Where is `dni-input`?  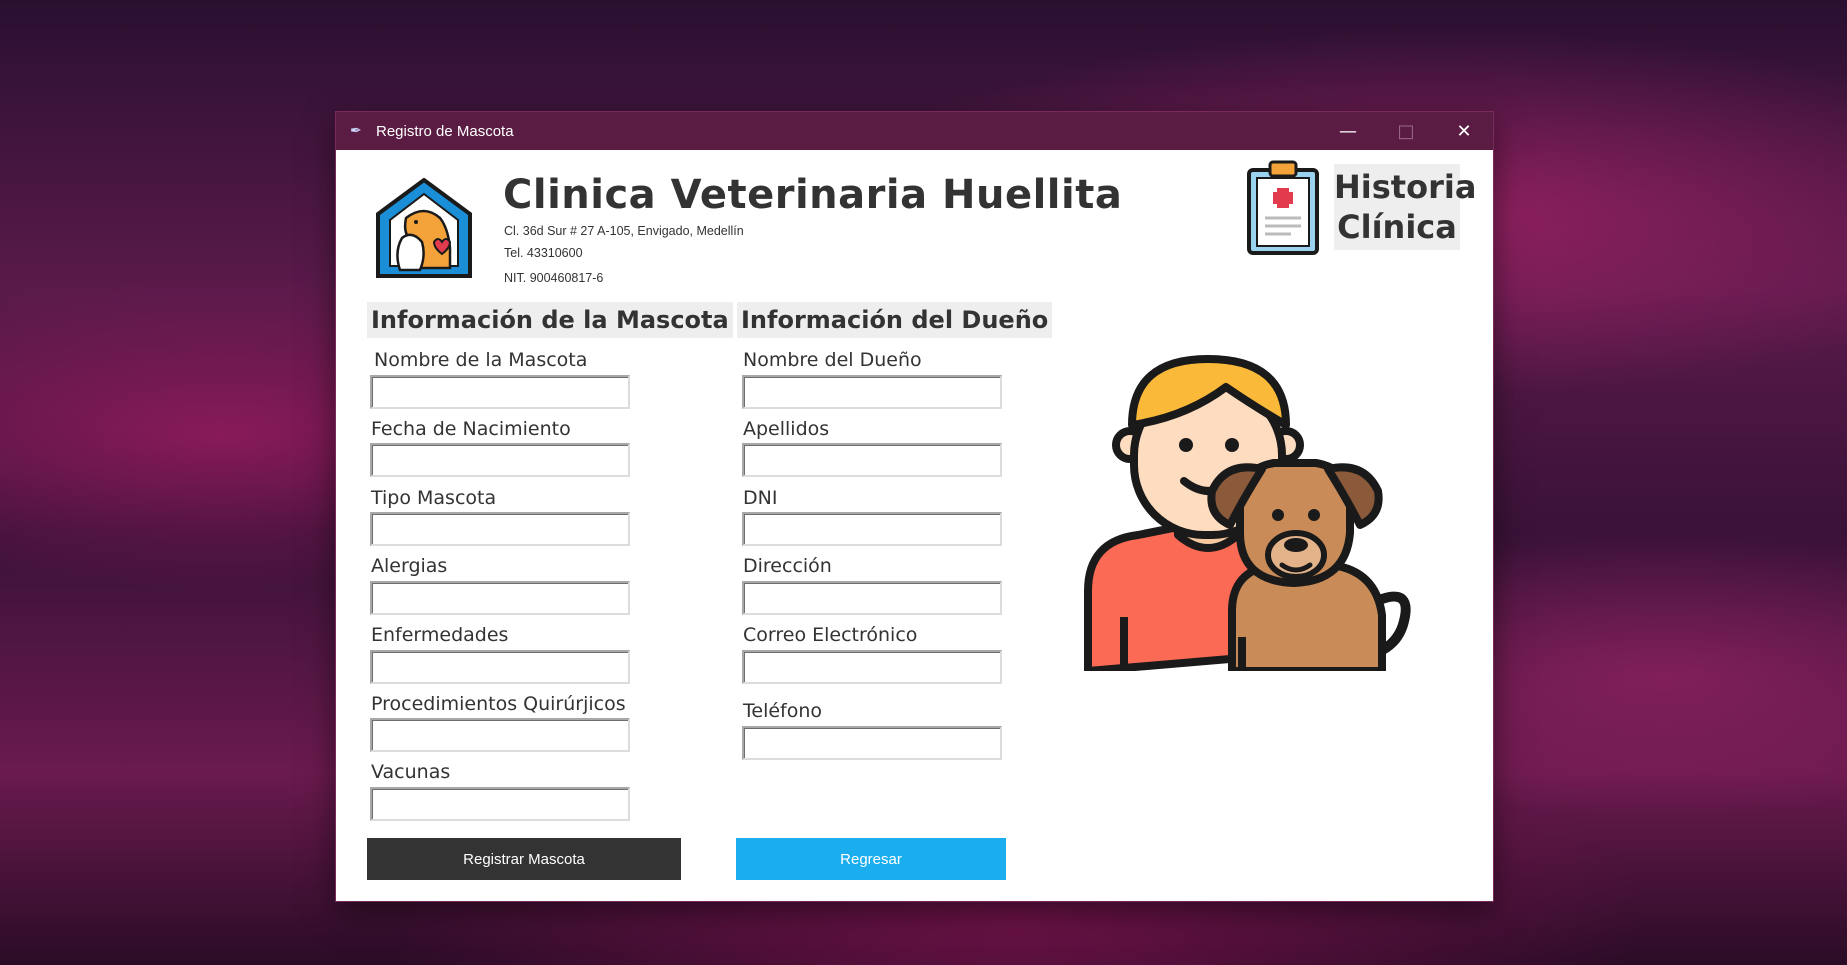
dni-input is located at coordinates (872, 529).